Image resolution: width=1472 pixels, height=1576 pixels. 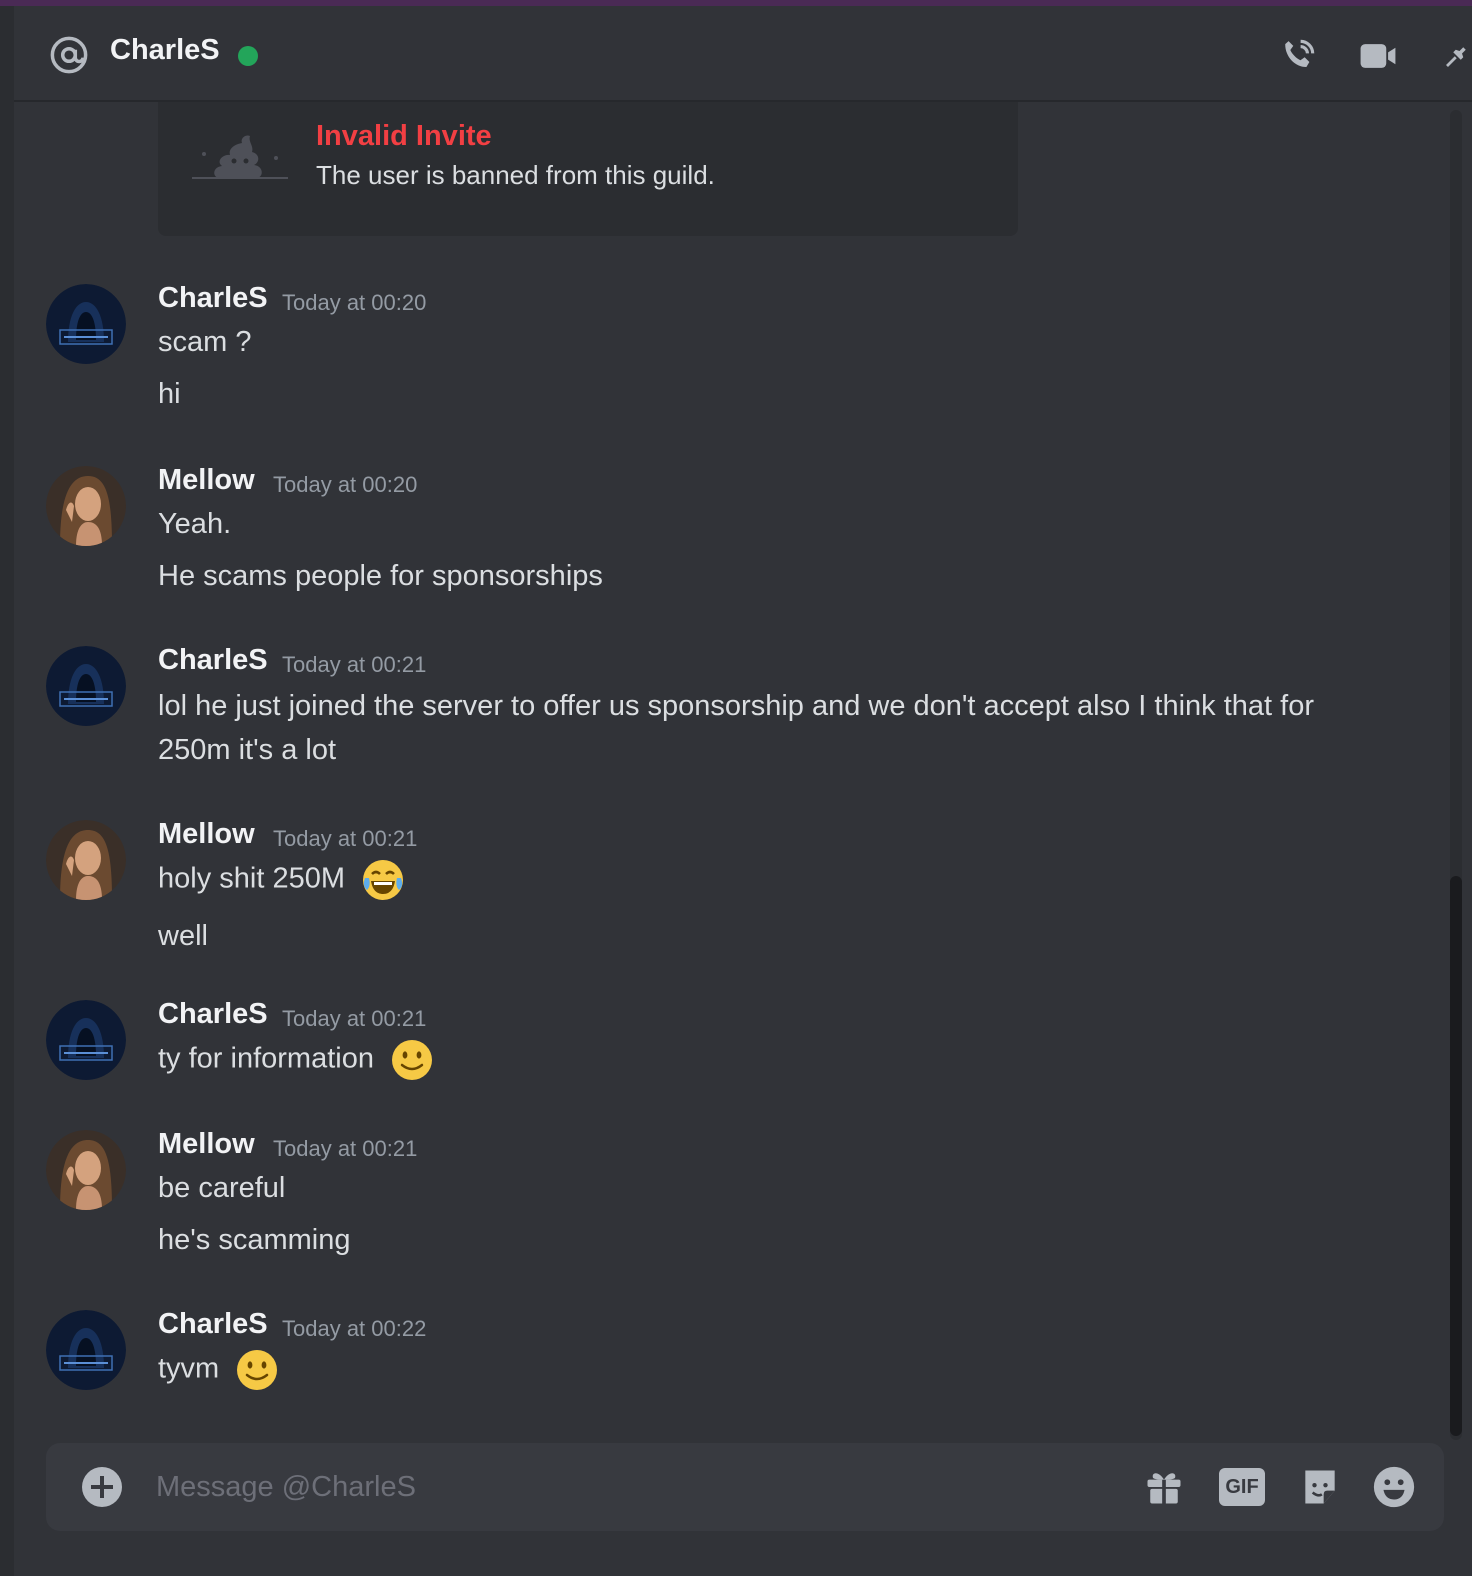 I want to click on sidebar-edge, so click(x=7, y=791).